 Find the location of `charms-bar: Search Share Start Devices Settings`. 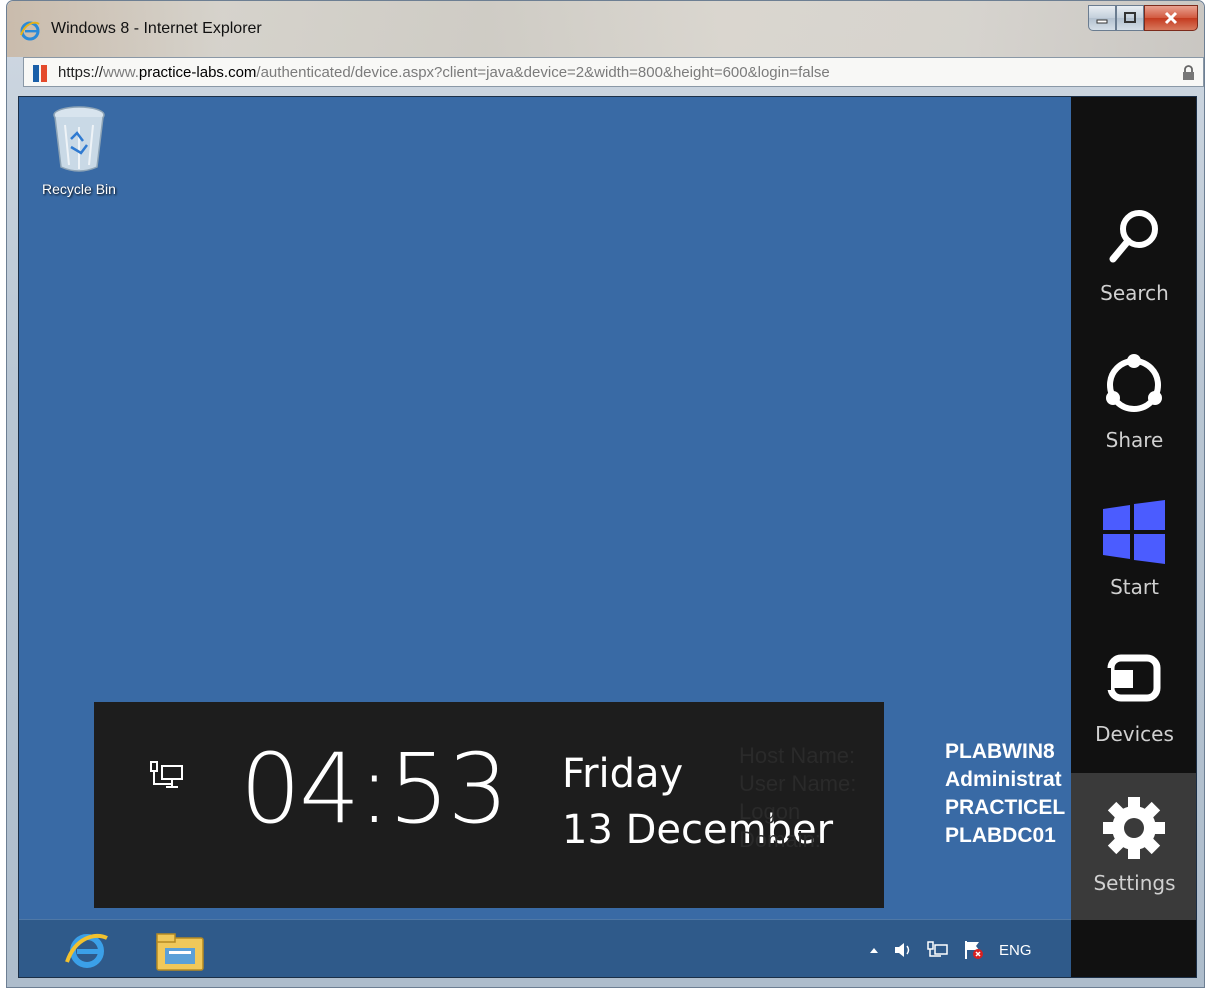

charms-bar: Search Share Start Devices Settings is located at coordinates (1133, 537).